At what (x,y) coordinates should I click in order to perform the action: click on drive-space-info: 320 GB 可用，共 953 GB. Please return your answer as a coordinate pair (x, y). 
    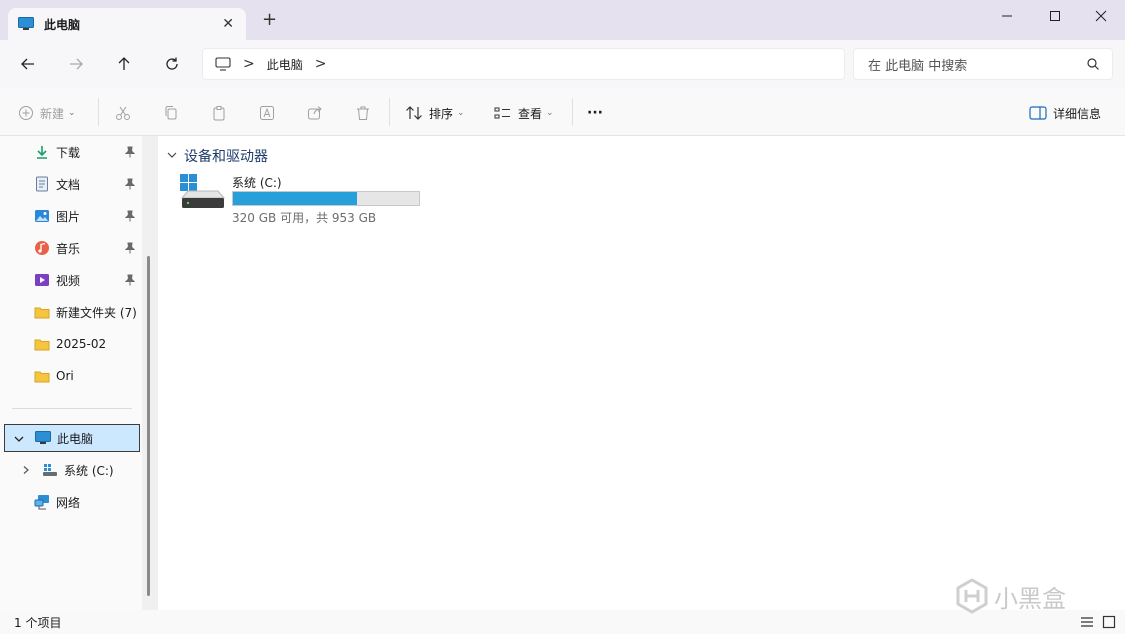
    Looking at the image, I should click on (304, 218).